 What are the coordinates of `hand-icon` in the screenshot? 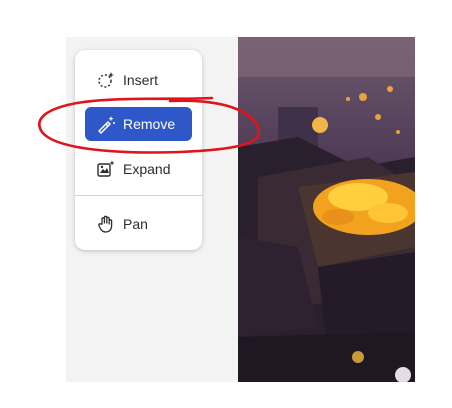 It's located at (106, 224).